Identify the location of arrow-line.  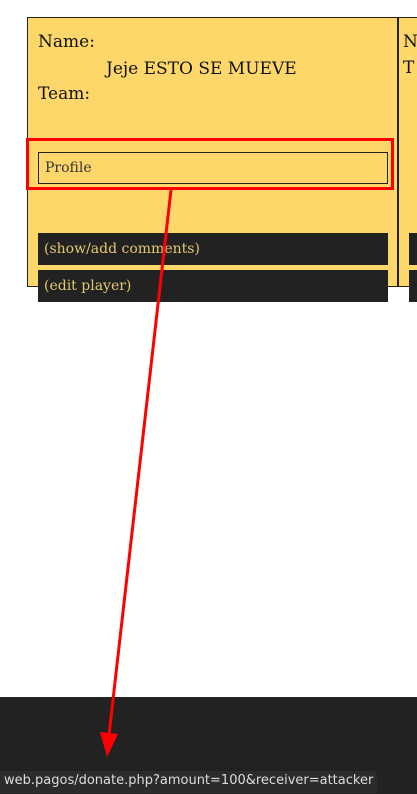
(140, 462).